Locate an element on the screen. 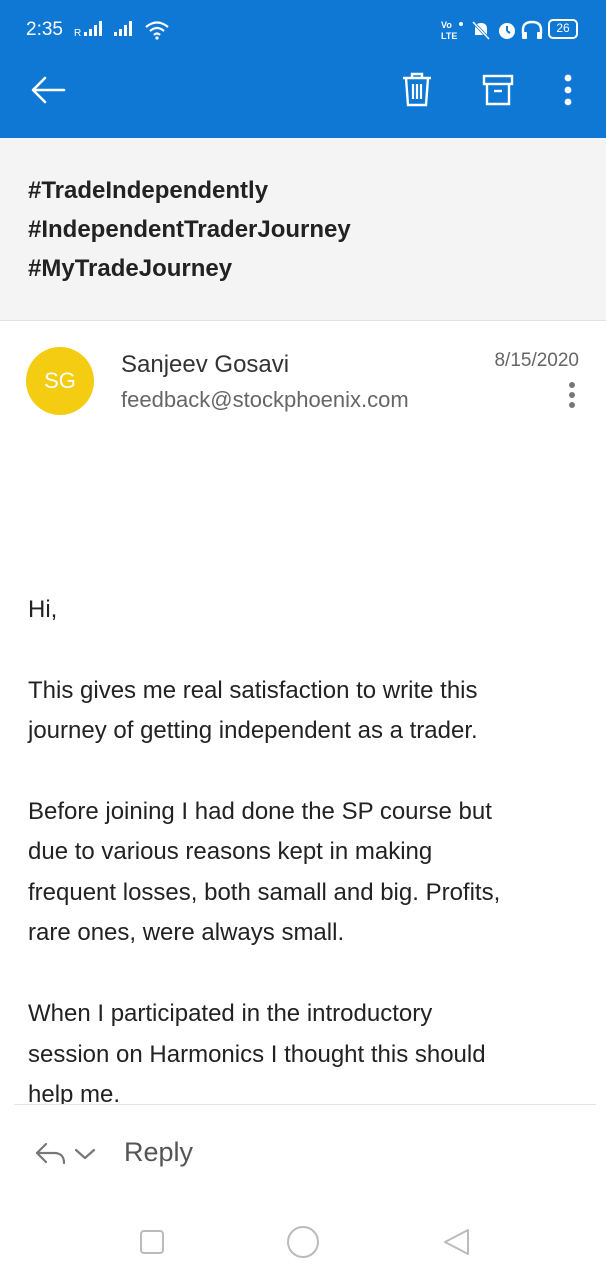 The width and height of the screenshot is (606, 1280). reply-icon is located at coordinates (50, 1153).